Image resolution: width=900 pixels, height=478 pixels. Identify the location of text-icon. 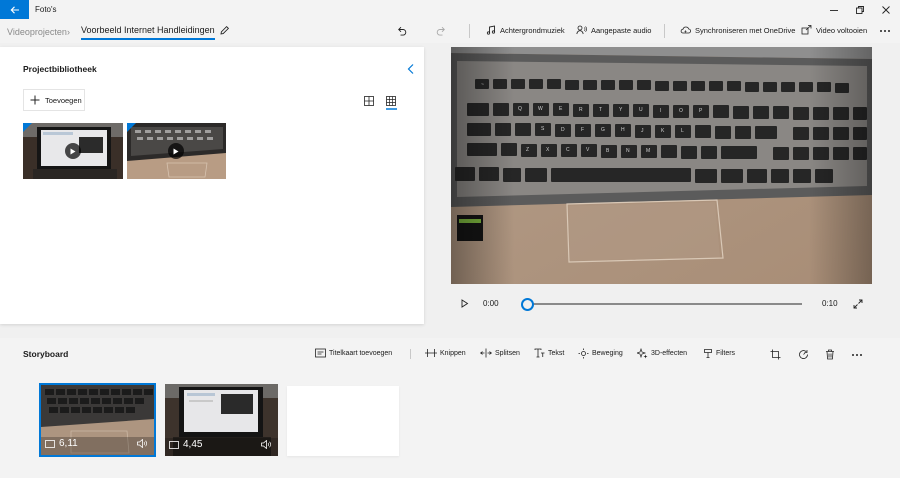
(539, 353).